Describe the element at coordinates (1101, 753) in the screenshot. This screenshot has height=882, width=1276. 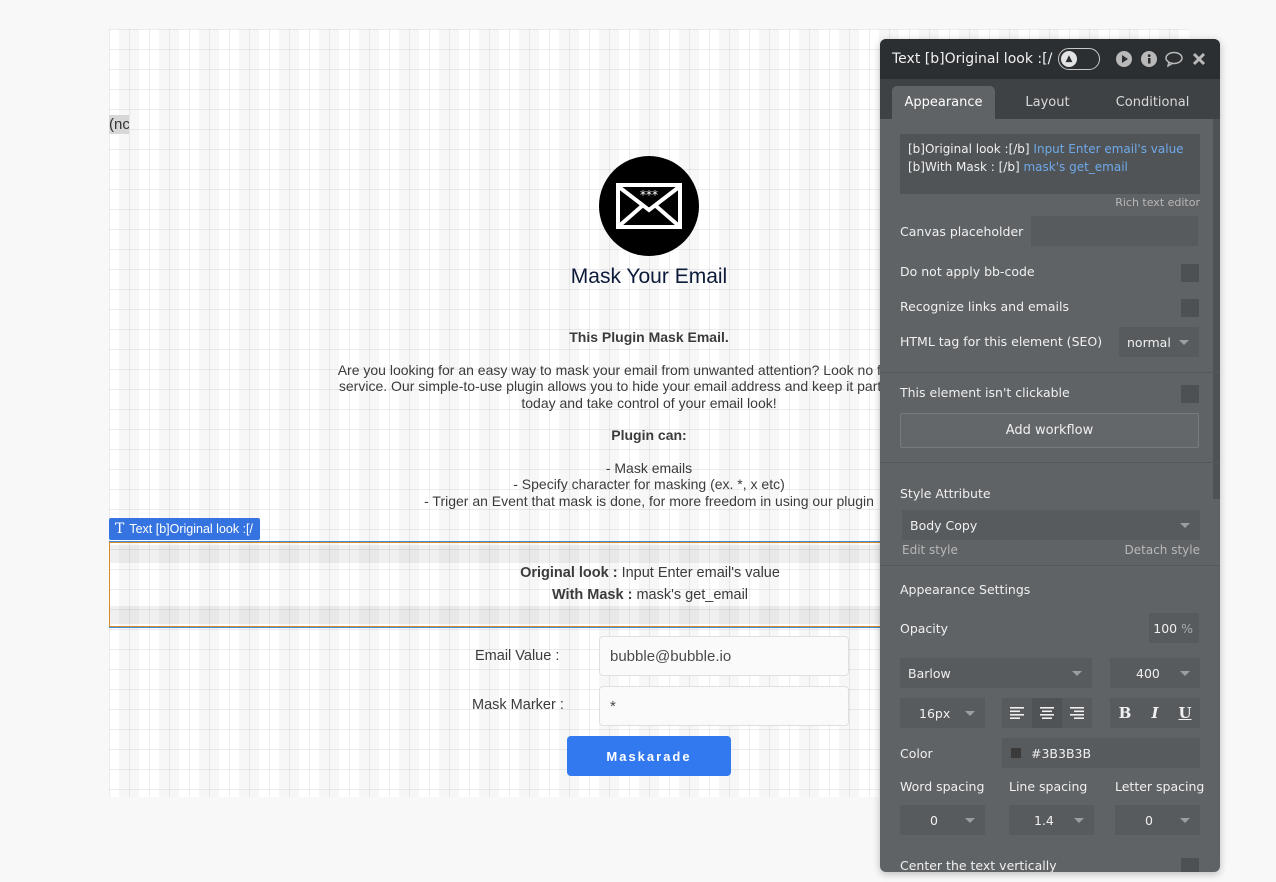
I see `color-picker: #3B3B3B` at that location.